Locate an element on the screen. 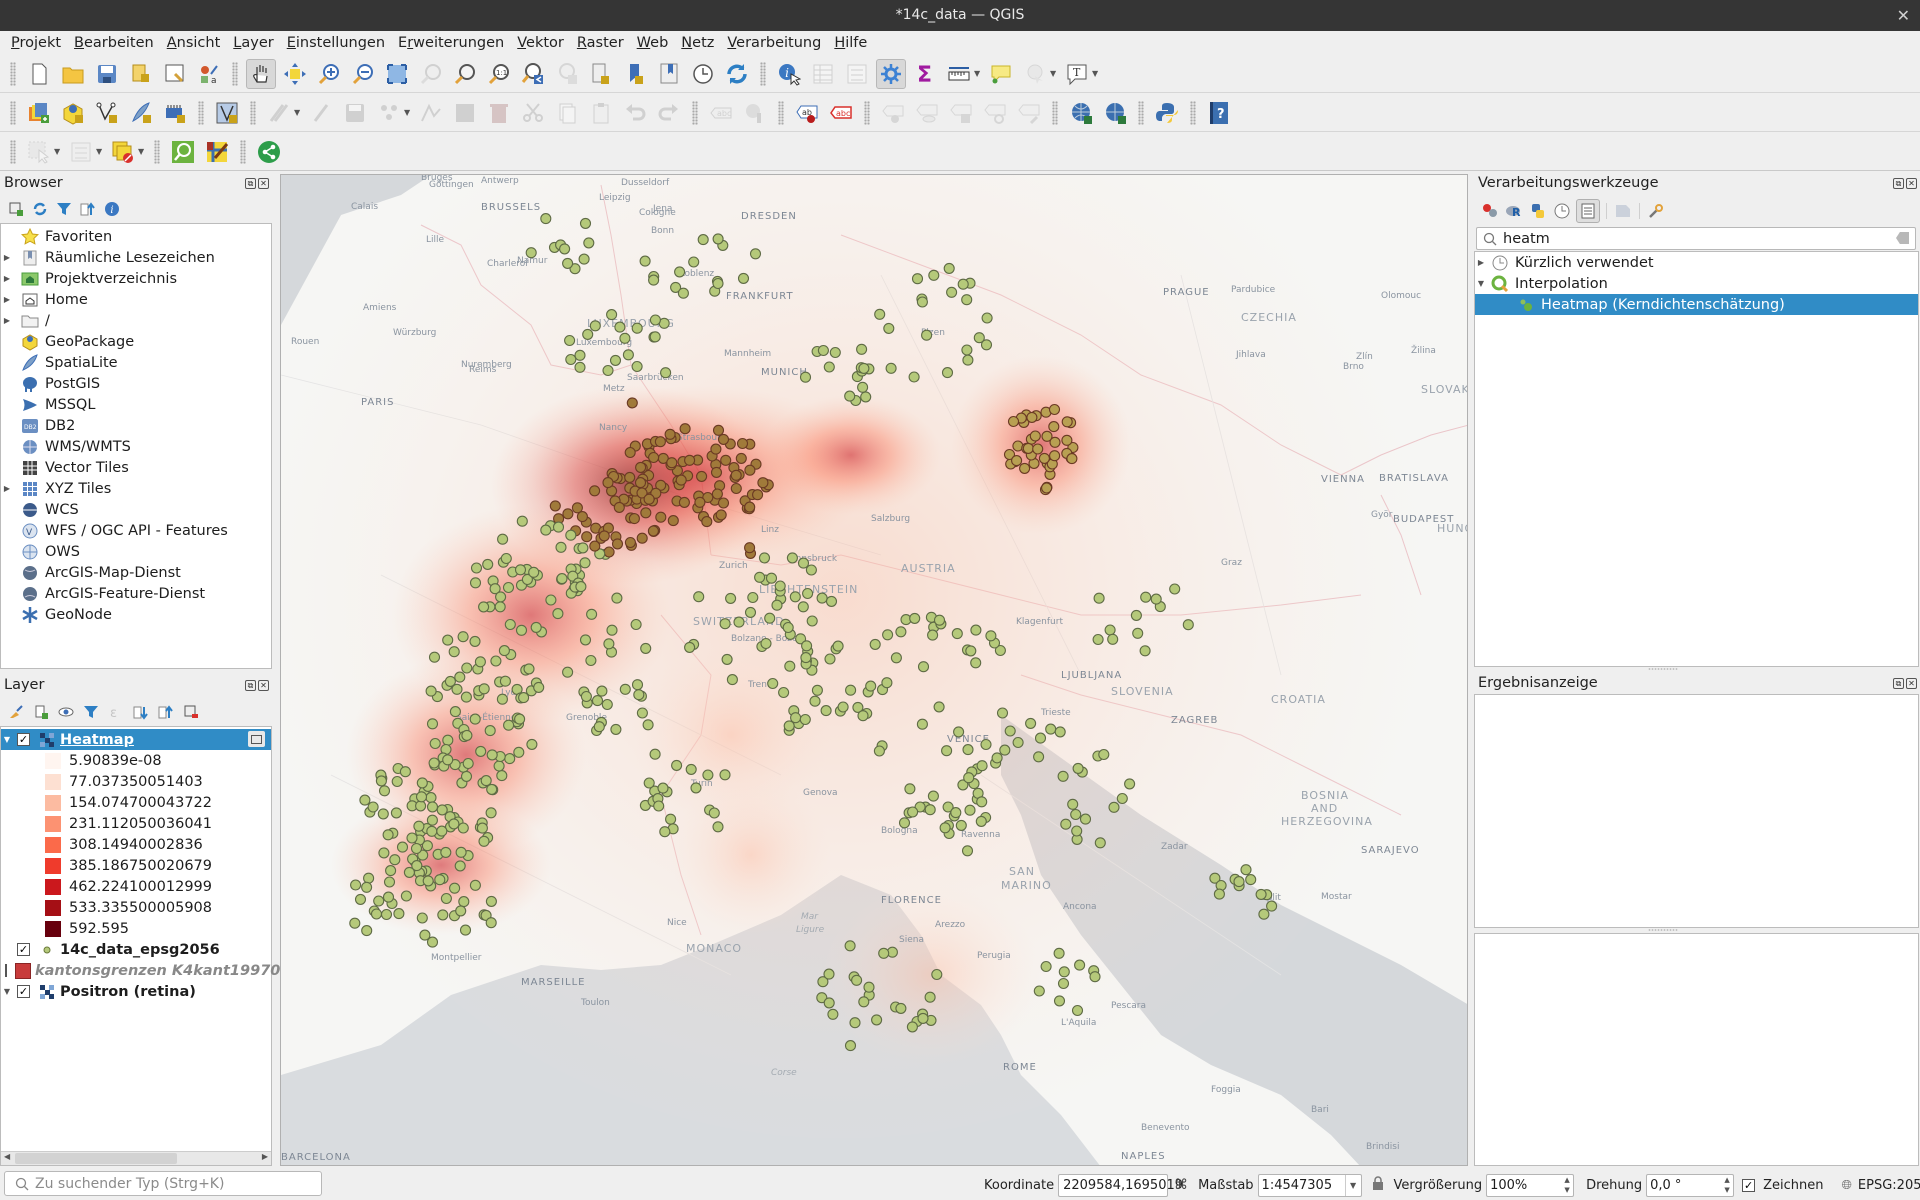 This screenshot has width=1920, height=1200. browser-item-wcs: WCS is located at coordinates (136, 509).